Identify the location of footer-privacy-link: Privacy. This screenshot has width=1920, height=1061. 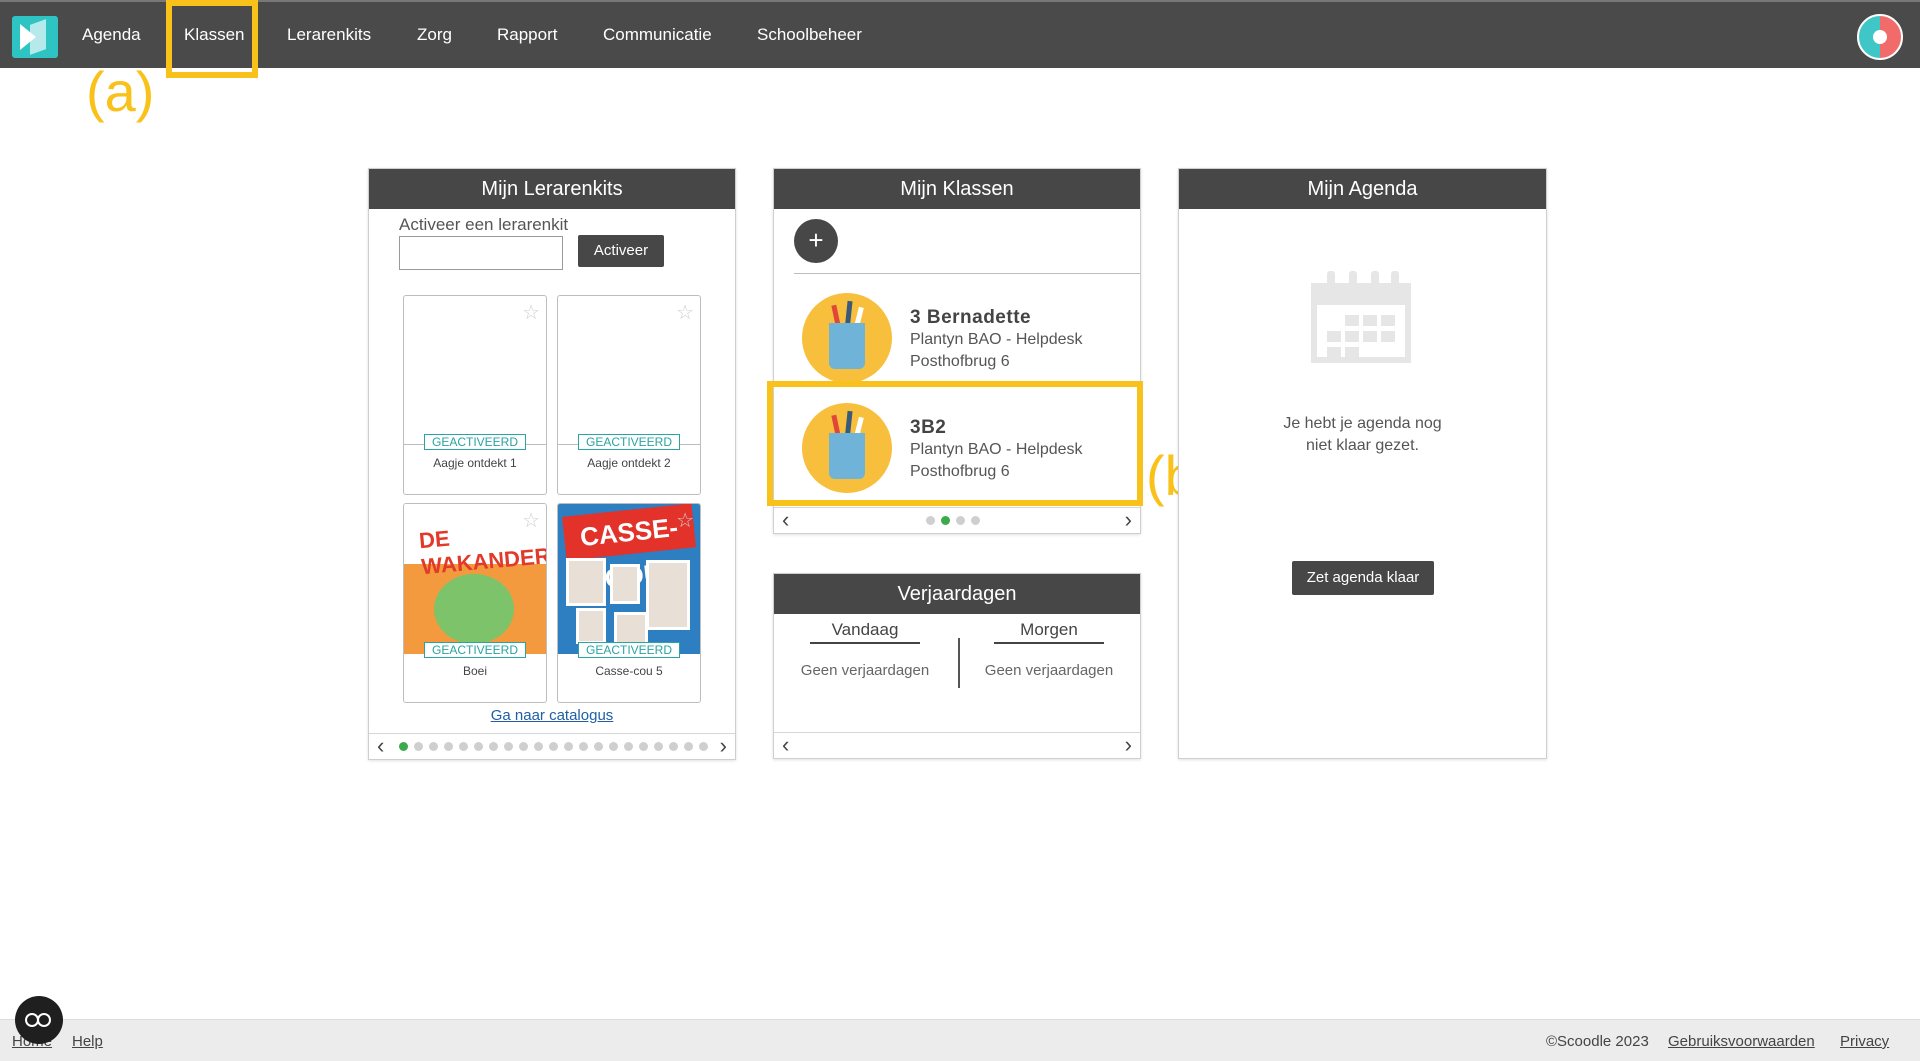
(1864, 1041).